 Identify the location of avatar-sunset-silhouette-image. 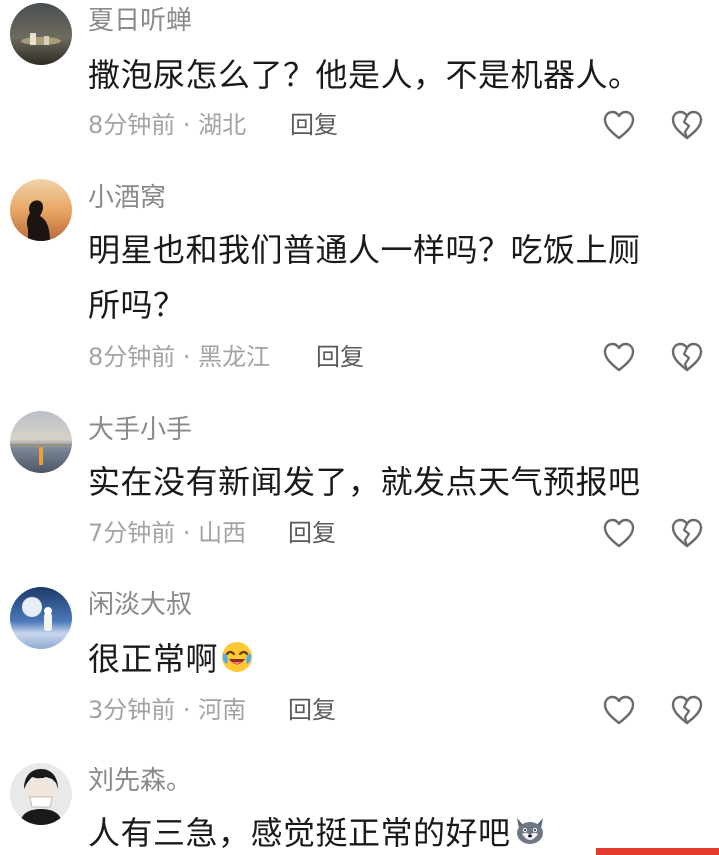
(41, 210).